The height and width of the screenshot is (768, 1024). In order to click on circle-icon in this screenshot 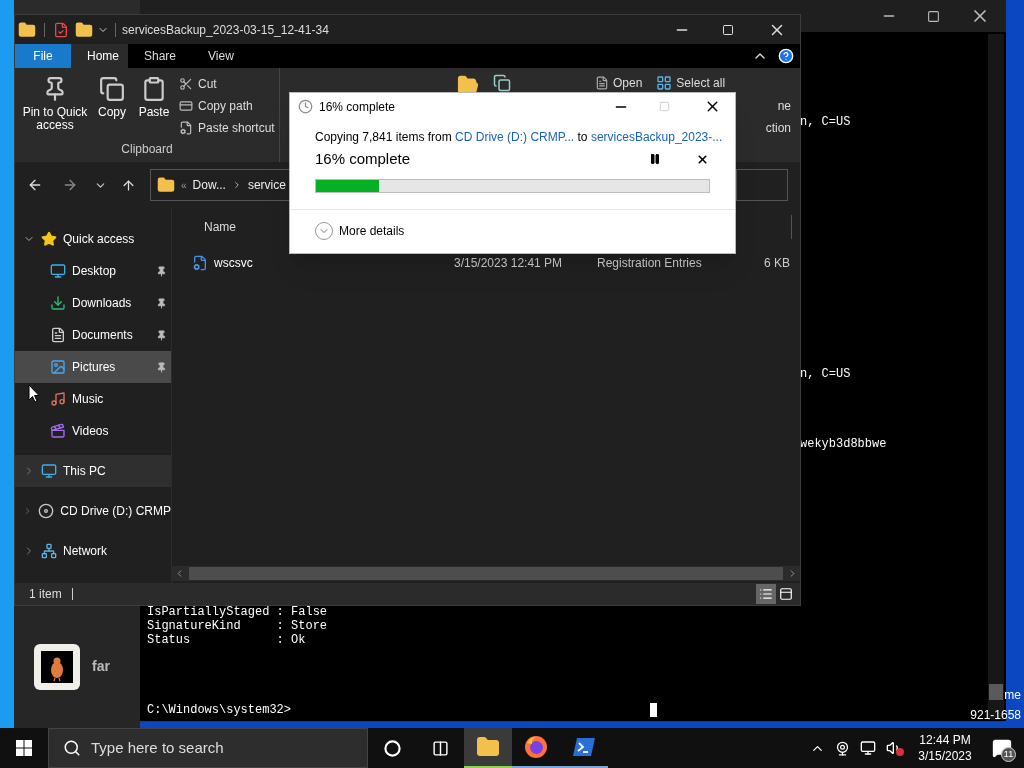, I will do `click(392, 748)`.